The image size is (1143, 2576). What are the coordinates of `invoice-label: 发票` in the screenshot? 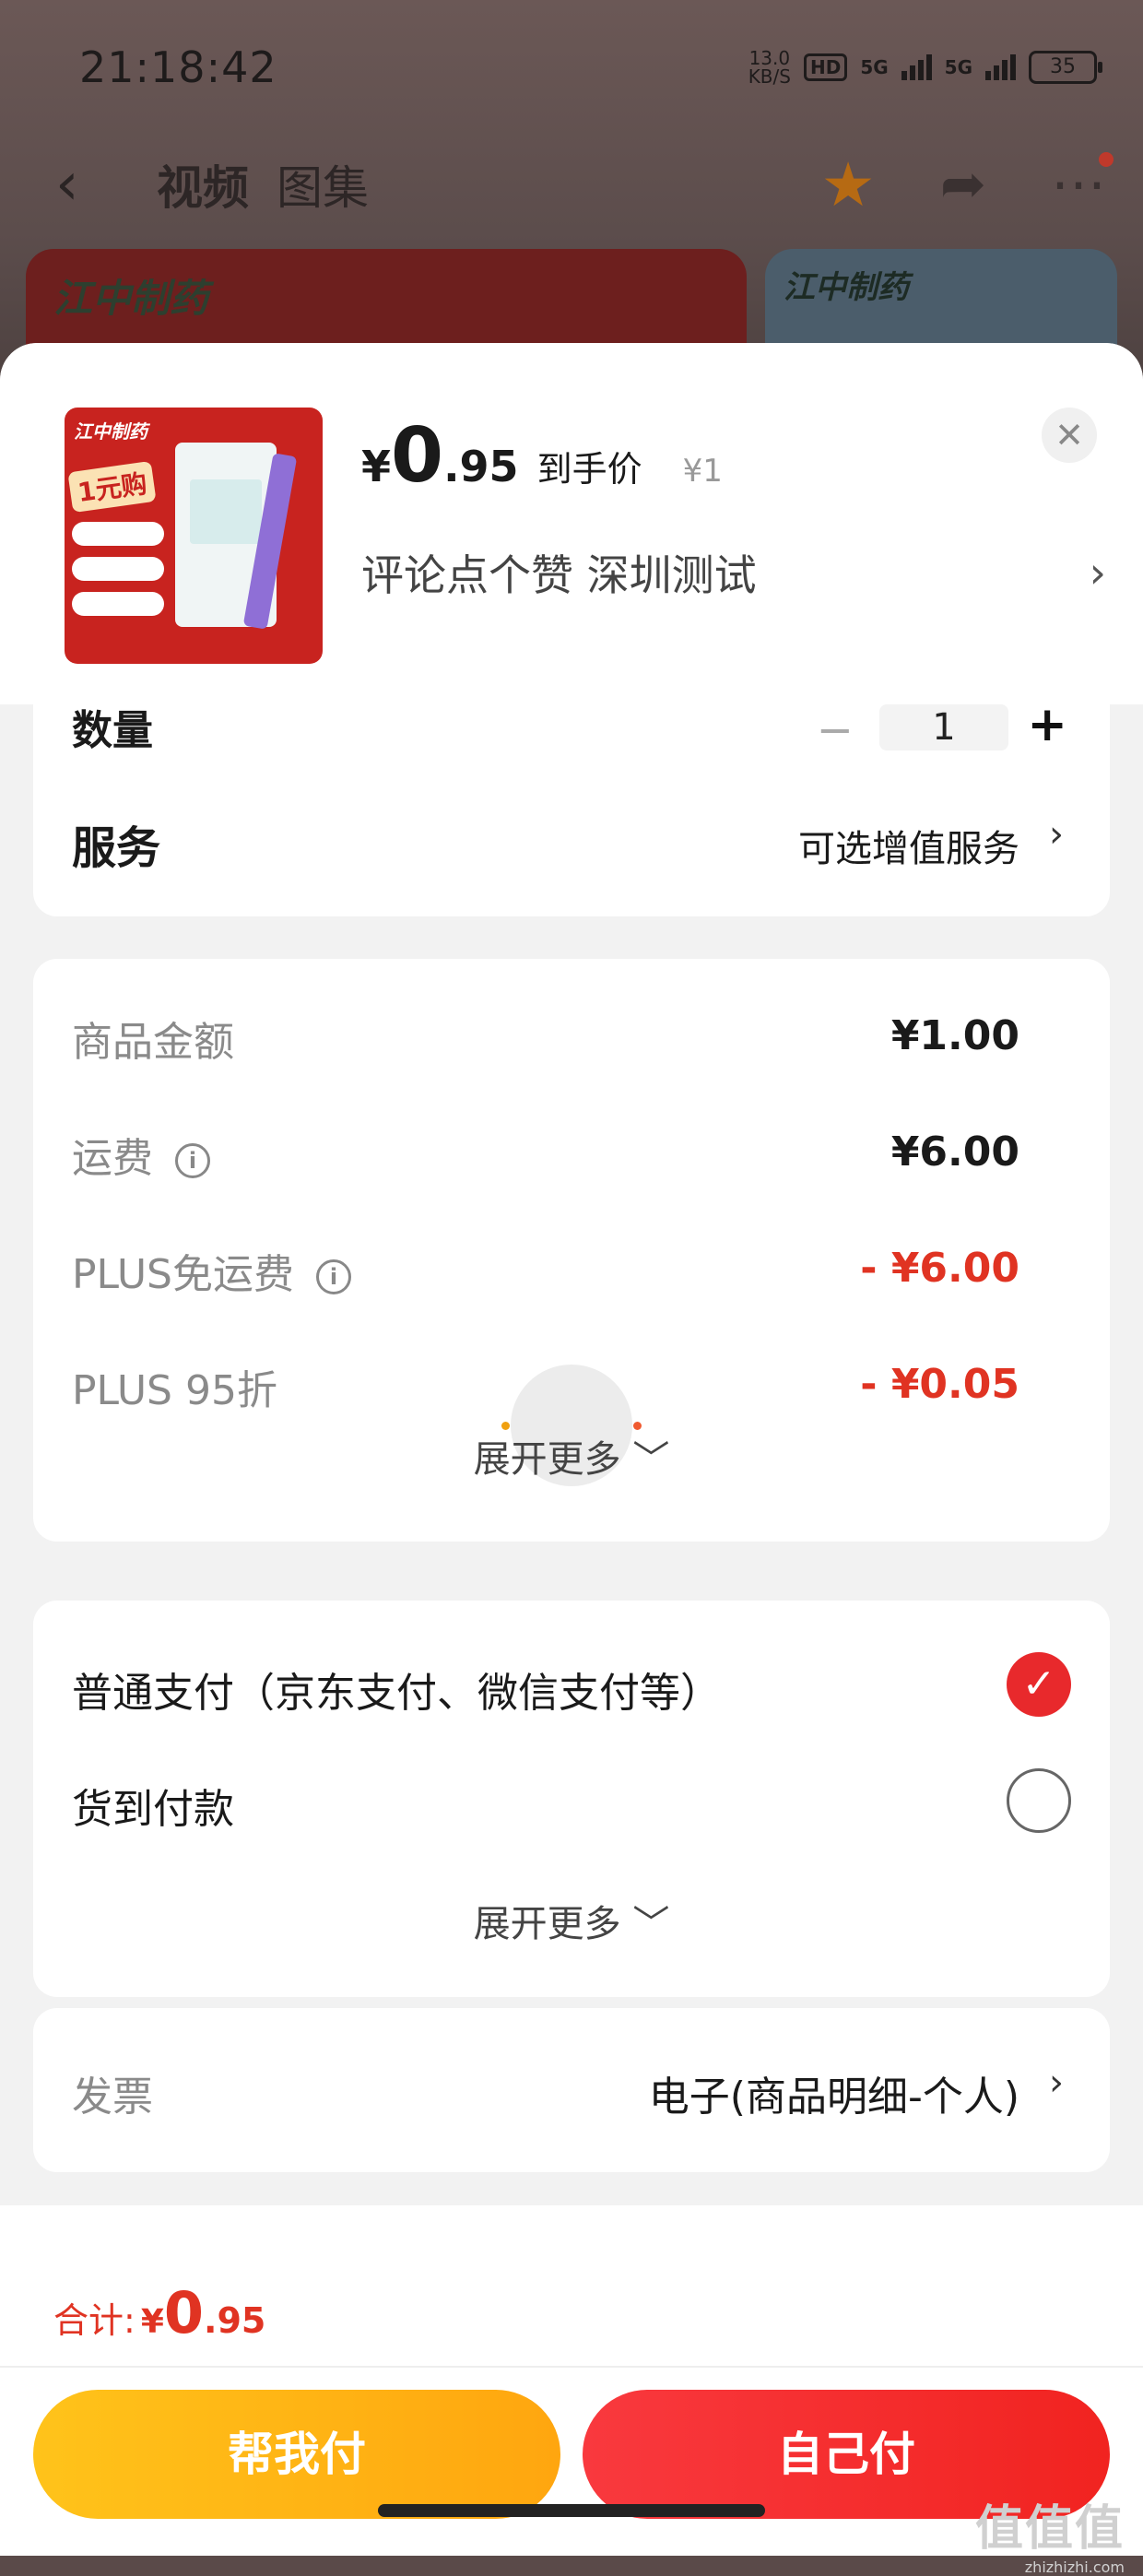 It's located at (112, 2097).